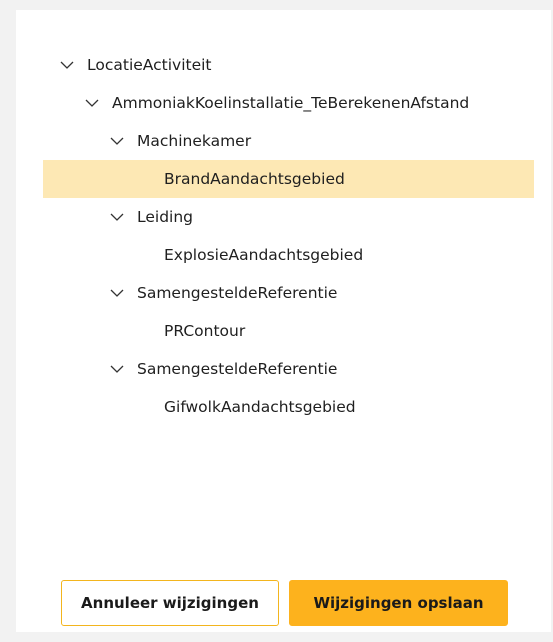 The image size is (553, 642). I want to click on tree-node-label: Leiding, so click(165, 217).